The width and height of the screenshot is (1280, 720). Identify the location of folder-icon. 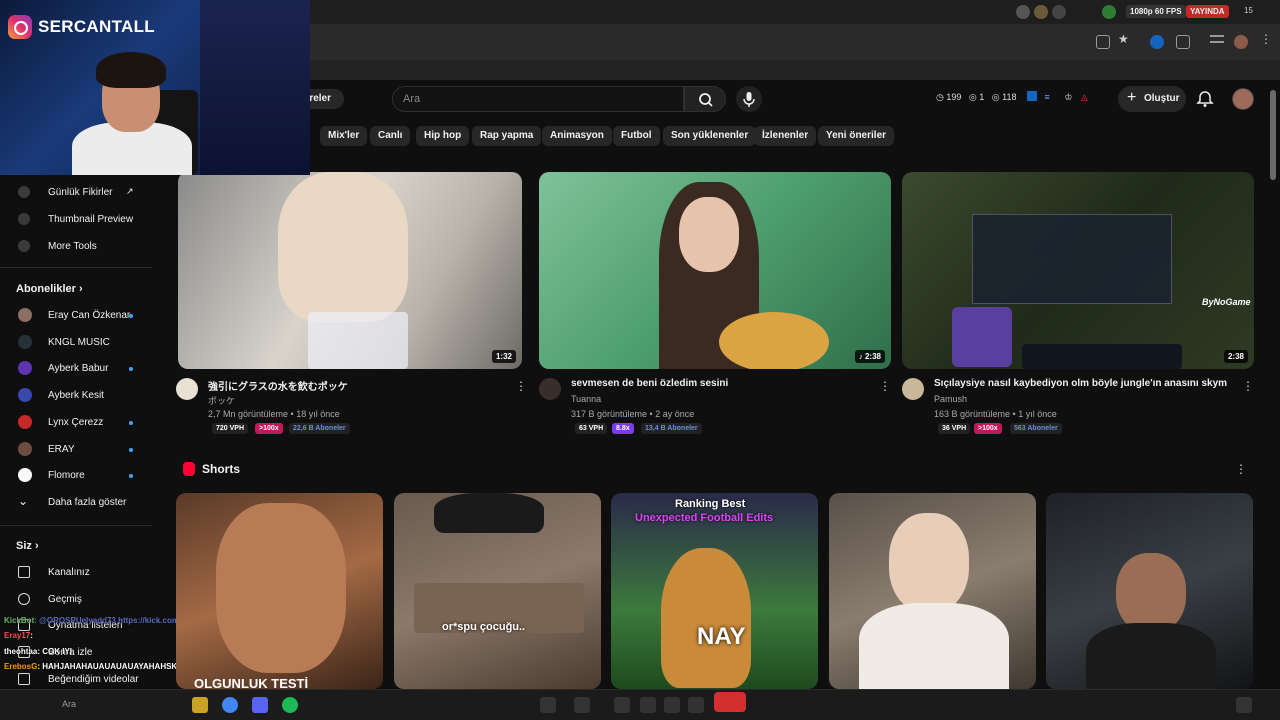
(200, 705).